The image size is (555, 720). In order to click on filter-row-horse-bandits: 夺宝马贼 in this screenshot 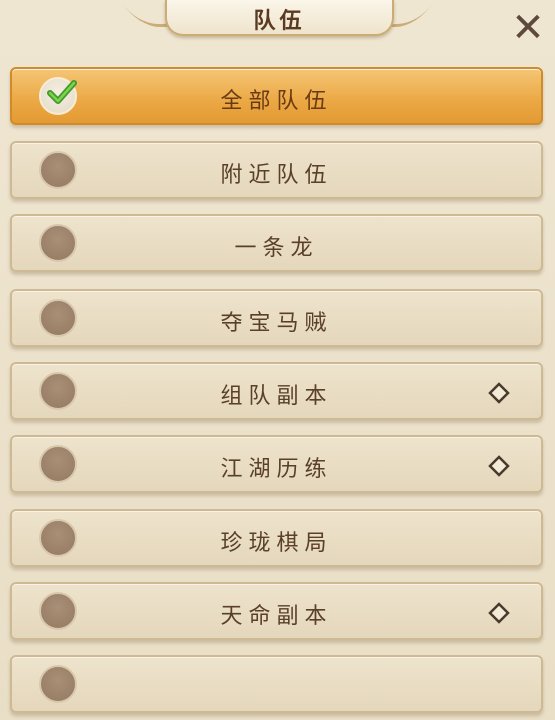, I will do `click(276, 318)`.